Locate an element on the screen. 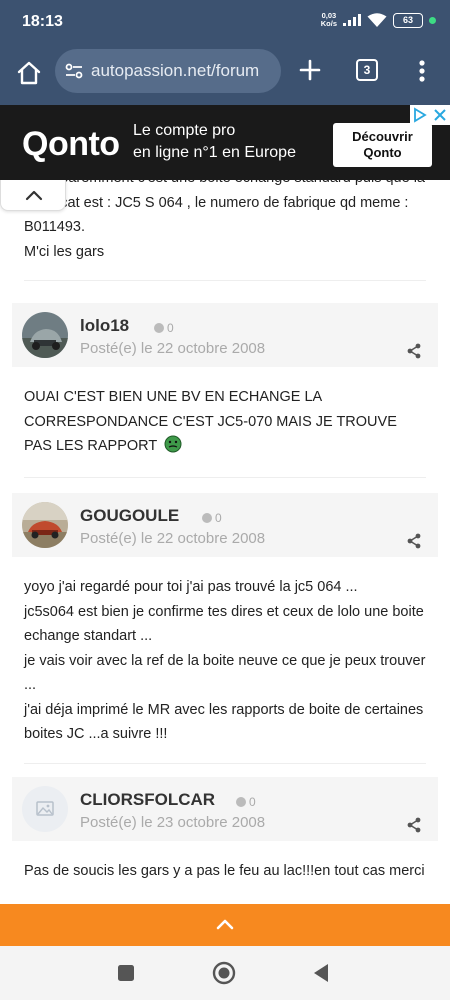 This screenshot has width=450, height=1000. battery-icon: 63 is located at coordinates (408, 20).